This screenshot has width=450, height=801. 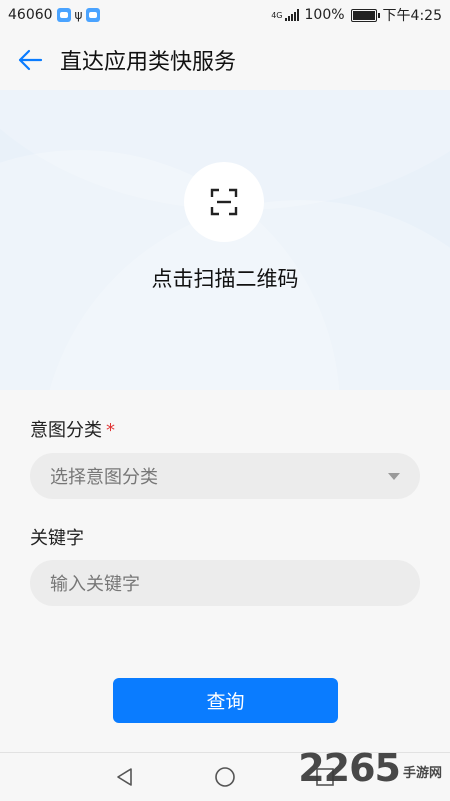 I want to click on nav-back-icon, so click(x=125, y=777).